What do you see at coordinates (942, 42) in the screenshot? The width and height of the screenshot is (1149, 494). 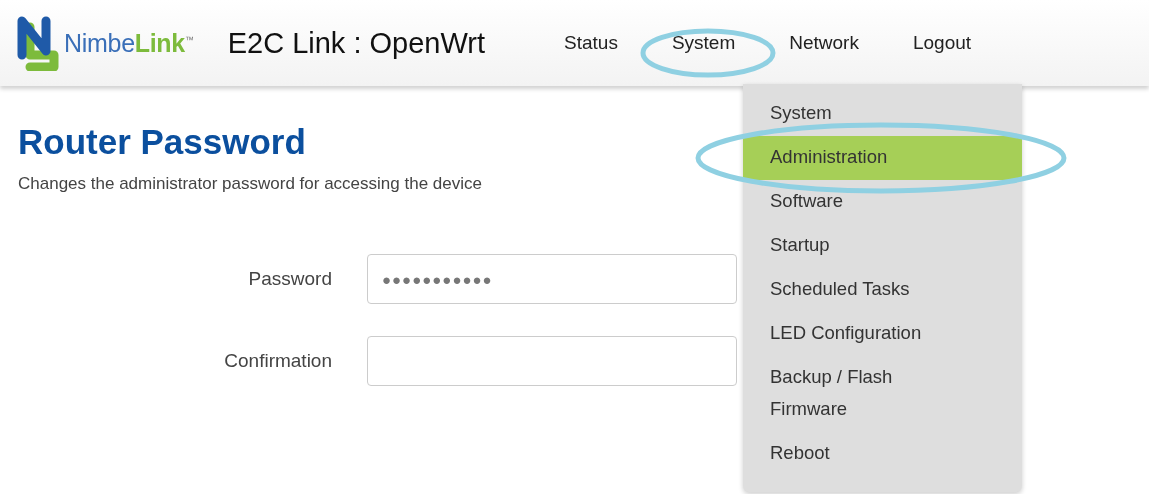 I see `nav-link: Logout` at bounding box center [942, 42].